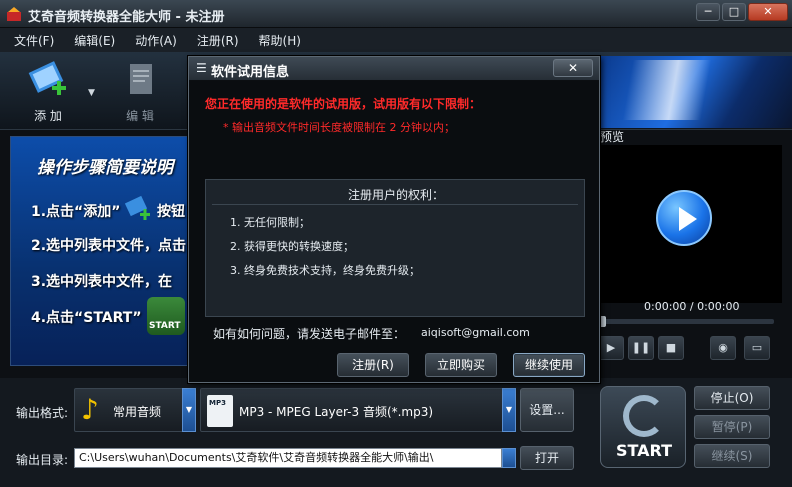 This screenshot has width=792, height=487. I want to click on instruction-step-2: 2.选中列表中文件，点击, so click(109, 246).